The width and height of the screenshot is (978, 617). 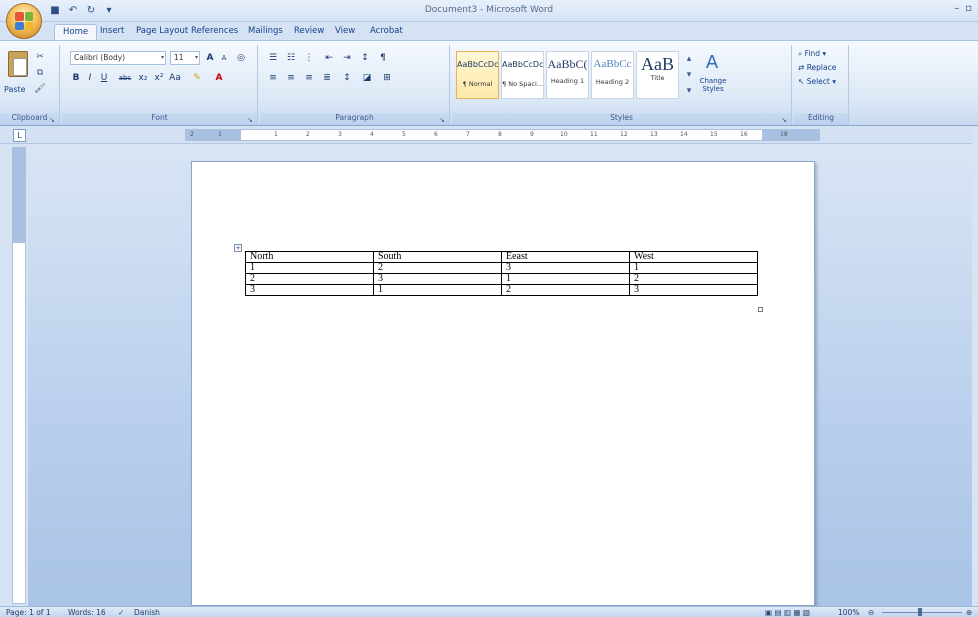 I want to click on view-buttons: ▣ ▤ ▥ ▦ ▧, so click(x=787, y=612).